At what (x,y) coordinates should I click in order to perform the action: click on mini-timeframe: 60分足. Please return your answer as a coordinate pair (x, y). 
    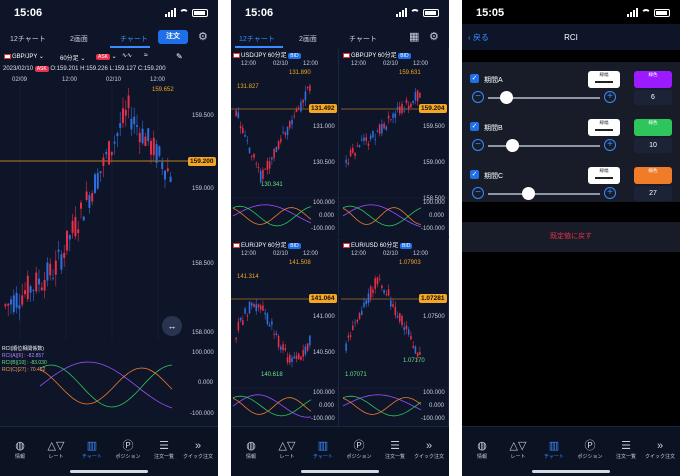
    Looking at the image, I should click on (277, 246).